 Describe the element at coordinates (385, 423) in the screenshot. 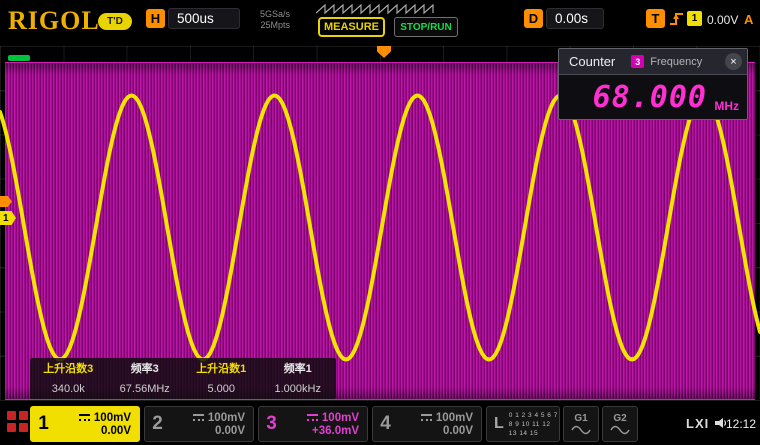

I see `channel-number: 4` at that location.